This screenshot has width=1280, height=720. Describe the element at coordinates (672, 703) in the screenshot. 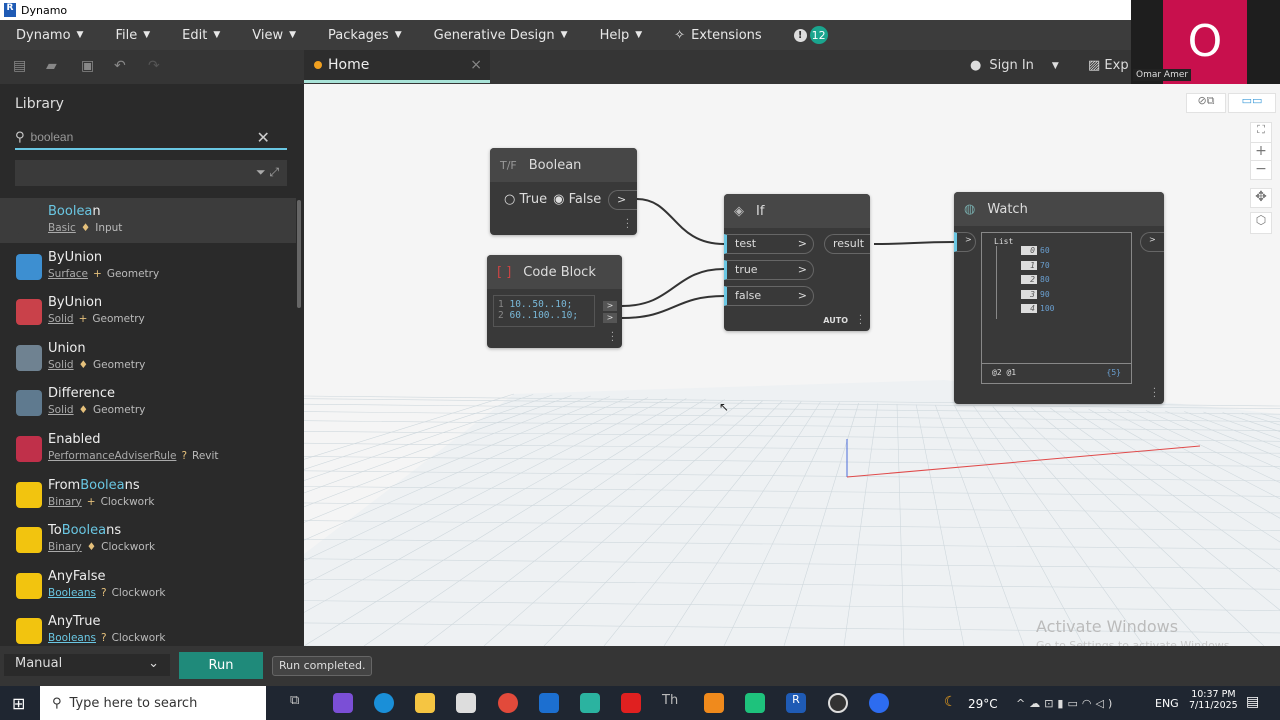

I see `th-app-icon: Th` at that location.